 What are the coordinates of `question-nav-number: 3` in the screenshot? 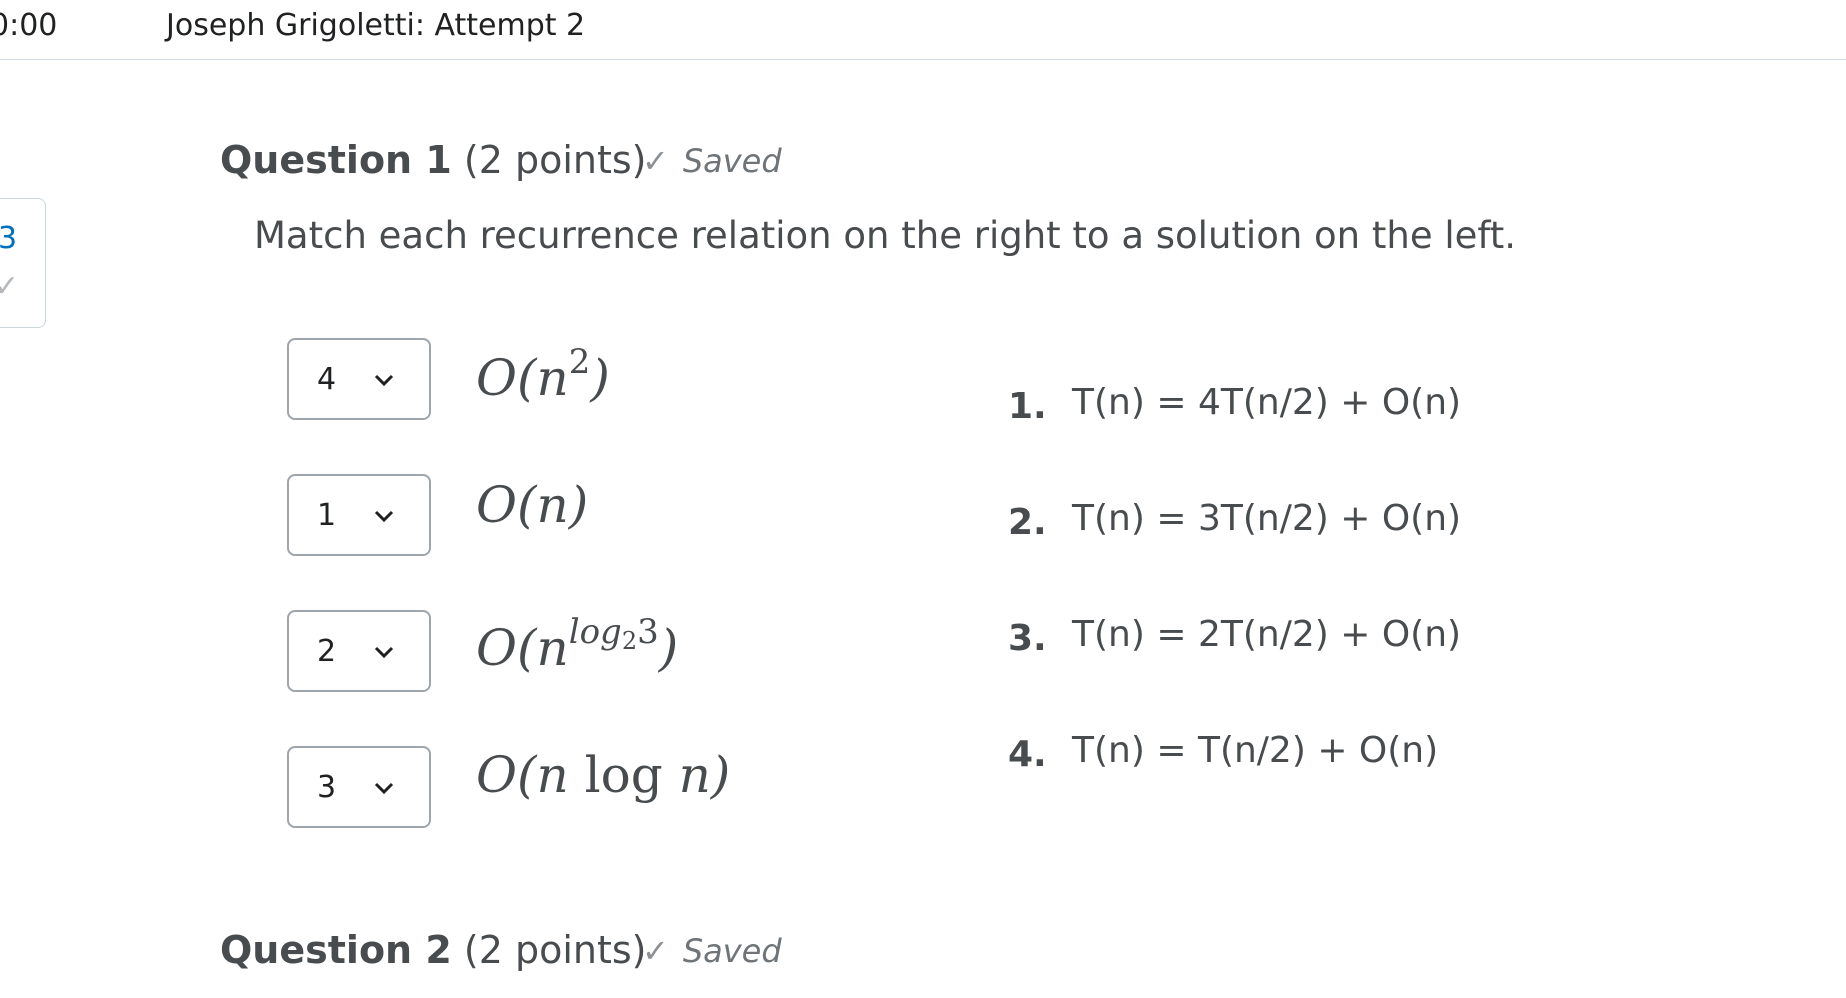 It's located at (8, 238).